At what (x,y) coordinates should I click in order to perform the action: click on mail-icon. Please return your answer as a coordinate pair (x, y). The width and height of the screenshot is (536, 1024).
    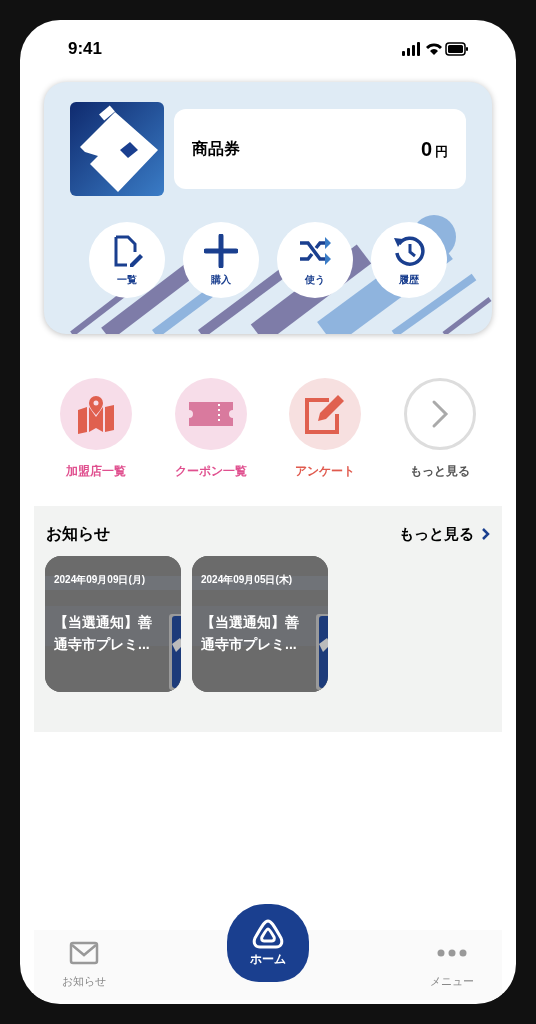
    Looking at the image, I should click on (84, 952).